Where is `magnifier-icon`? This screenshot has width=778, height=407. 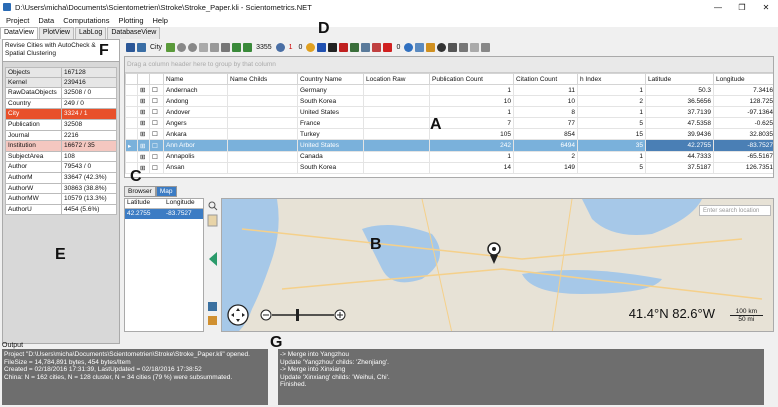
magnifier-icon is located at coordinates (213, 206).